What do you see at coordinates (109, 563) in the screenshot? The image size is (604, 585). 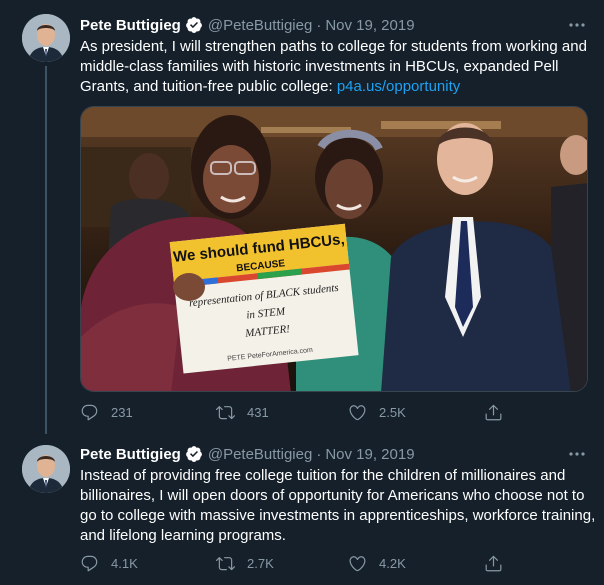 I see `reply-button: 4.1K` at bounding box center [109, 563].